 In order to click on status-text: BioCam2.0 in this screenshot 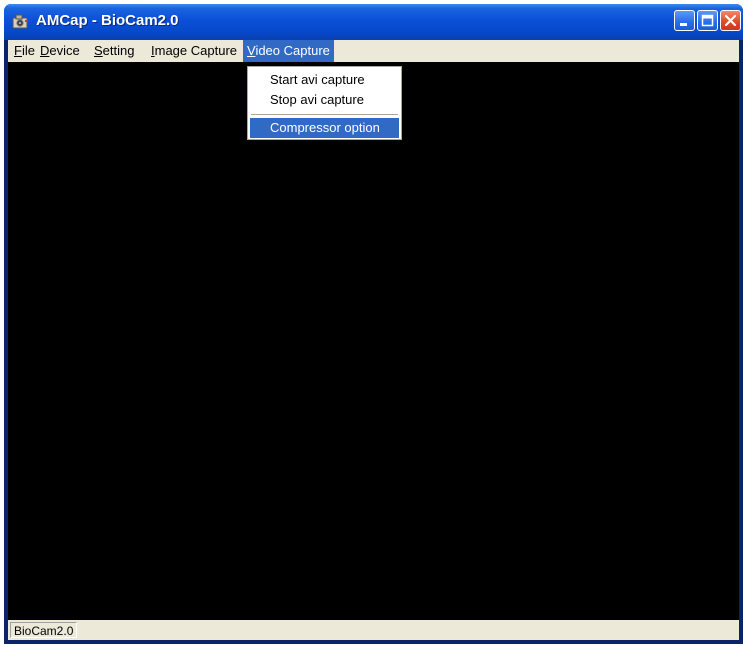, I will do `click(44, 630)`.